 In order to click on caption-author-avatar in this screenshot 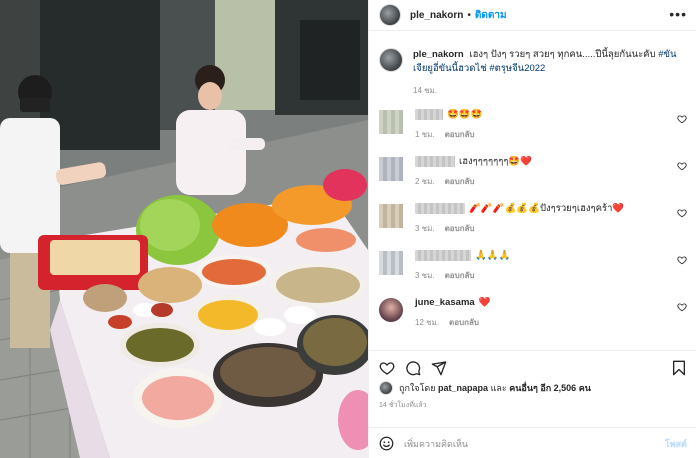, I will do `click(391, 60)`.